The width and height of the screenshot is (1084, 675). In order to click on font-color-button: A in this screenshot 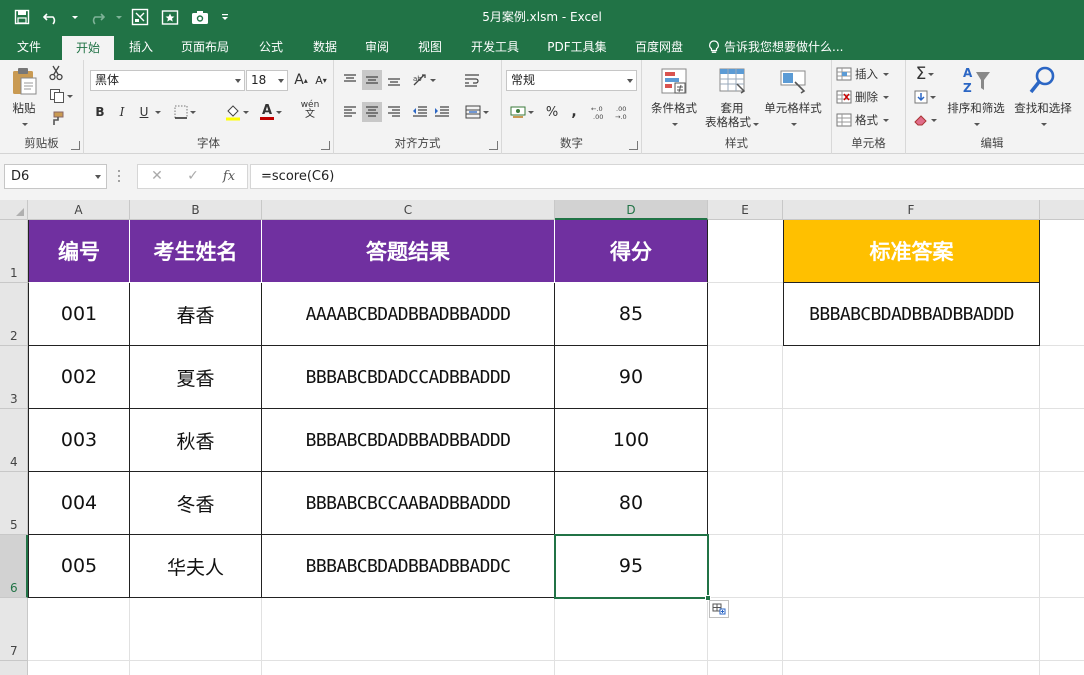, I will do `click(271, 112)`.